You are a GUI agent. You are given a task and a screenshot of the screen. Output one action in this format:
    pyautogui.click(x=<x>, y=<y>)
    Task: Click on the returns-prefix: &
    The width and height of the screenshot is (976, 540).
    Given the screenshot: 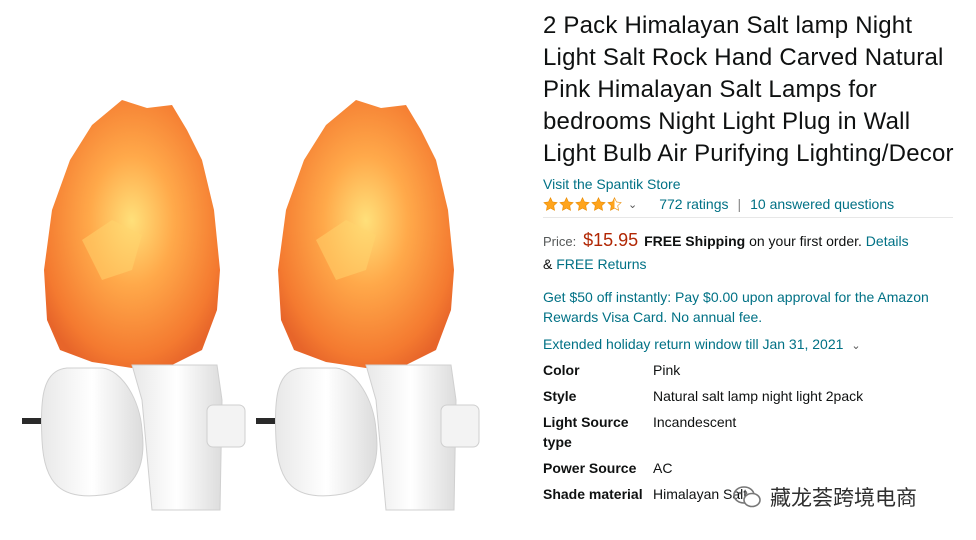 What is the action you would take?
    pyautogui.click(x=548, y=264)
    